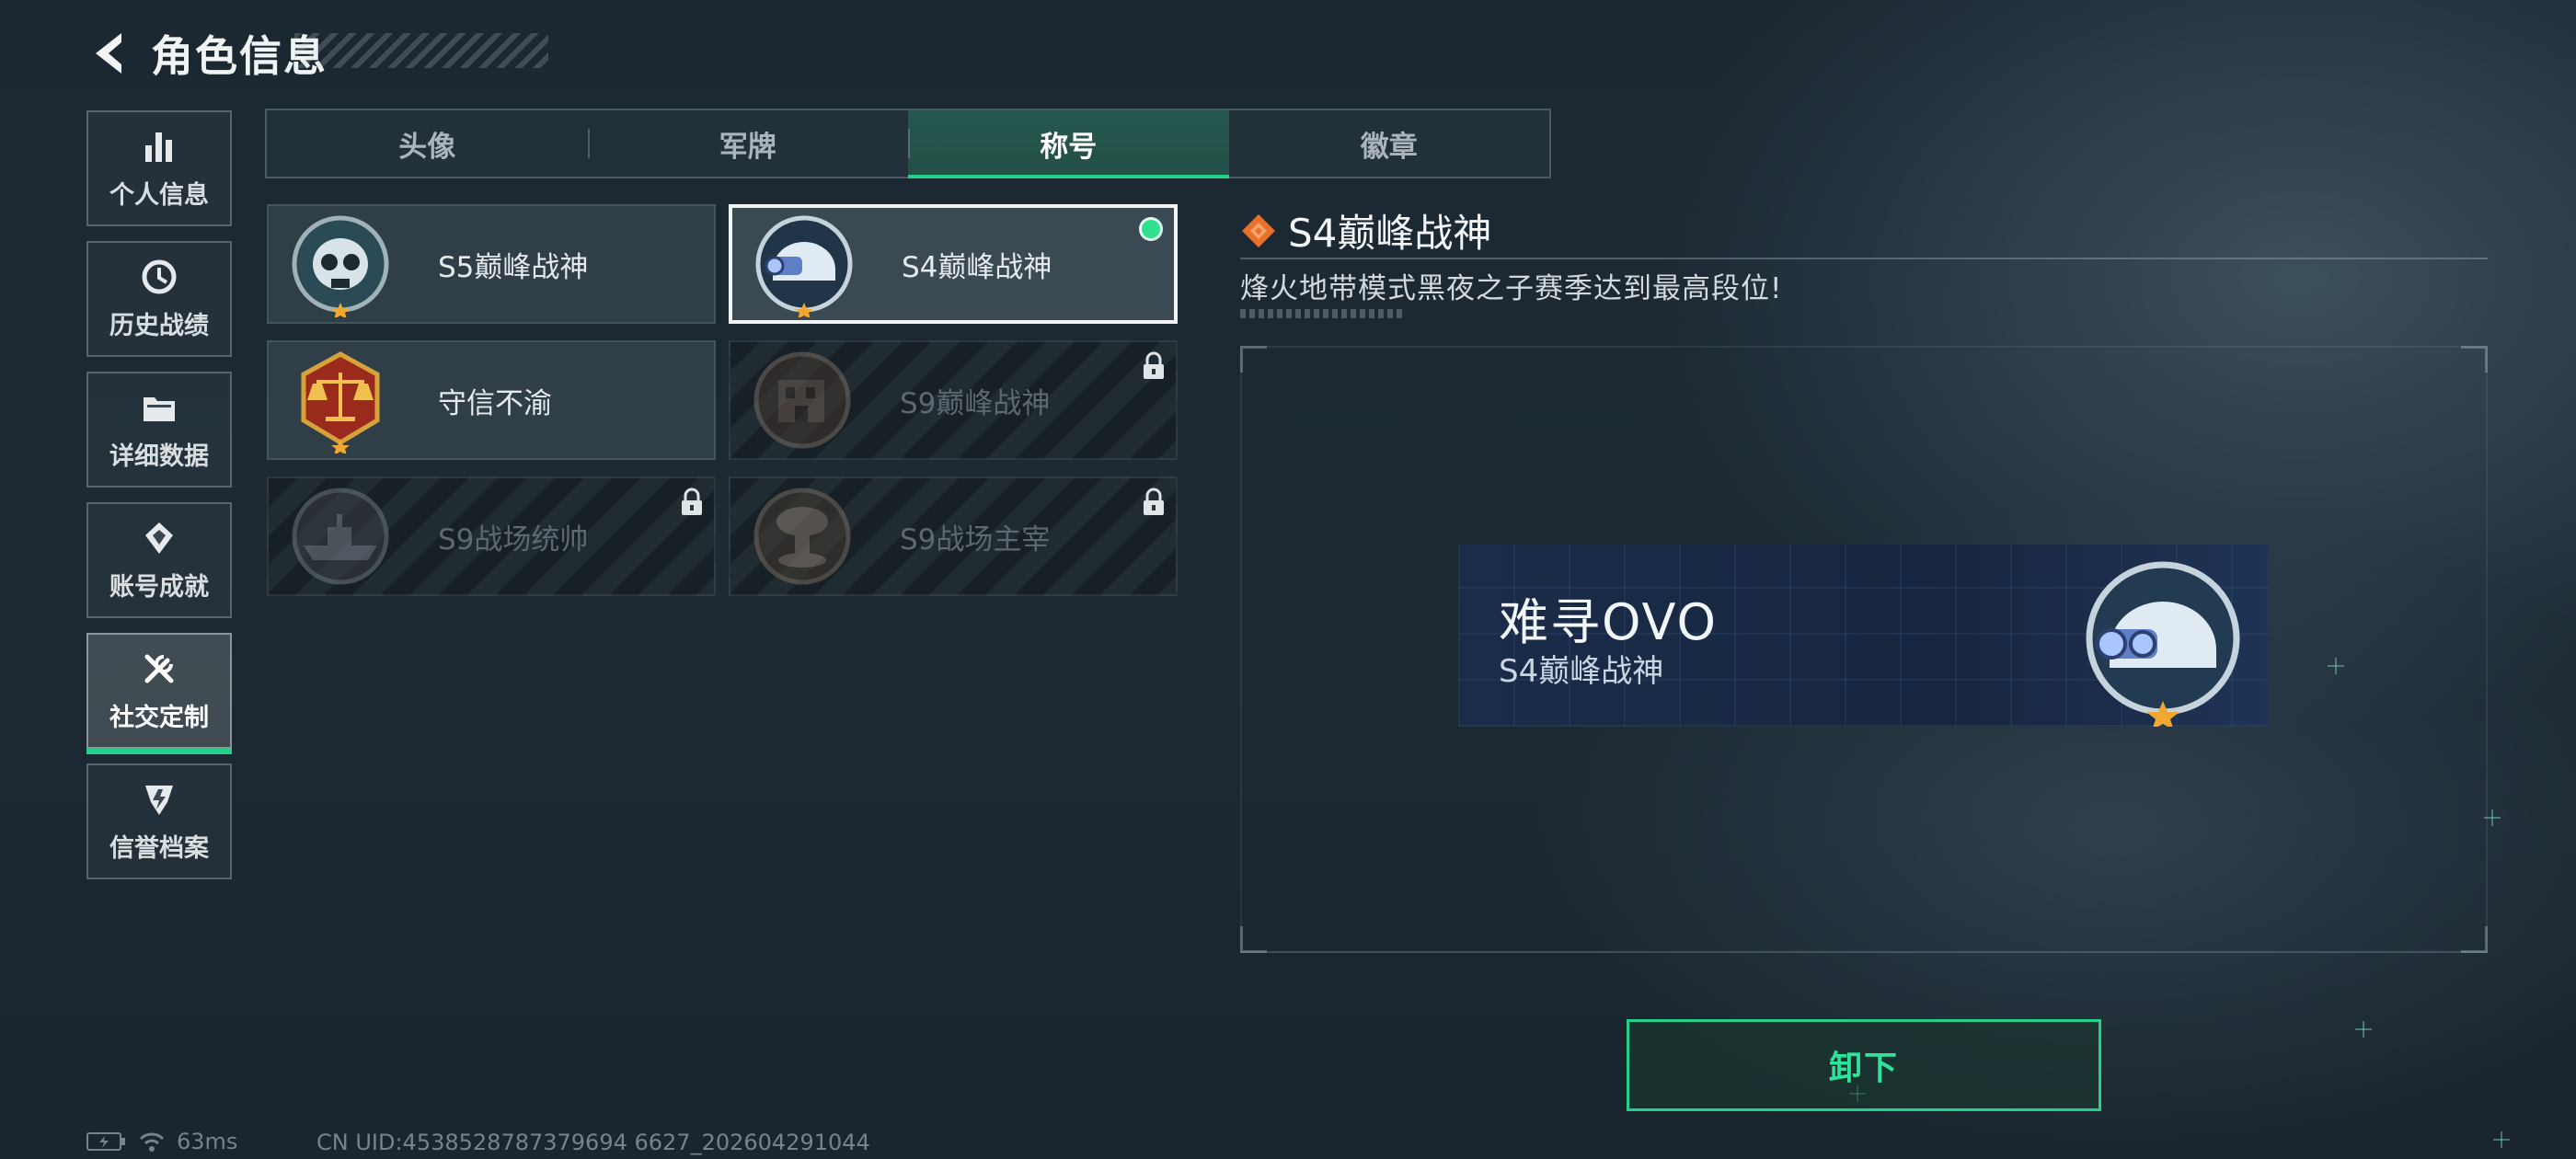 This screenshot has width=2576, height=1159. I want to click on title-preview-banner: 难寻OVO S4巅峰战神, so click(1863, 636).